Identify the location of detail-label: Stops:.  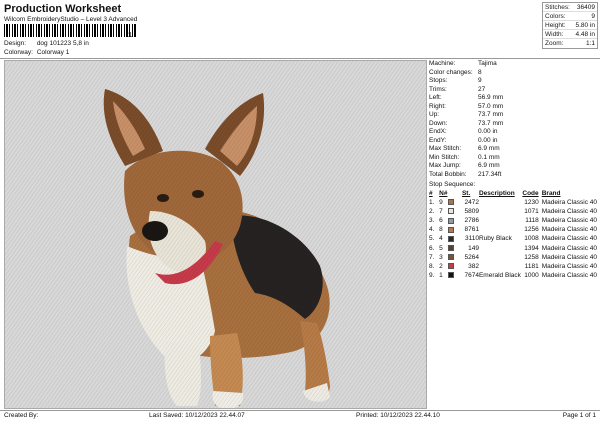
(438, 80).